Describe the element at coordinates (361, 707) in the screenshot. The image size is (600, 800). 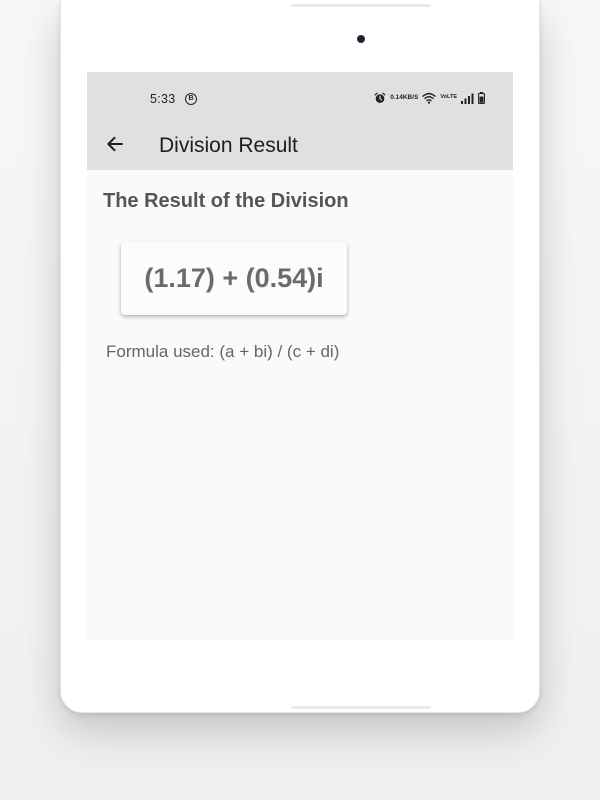
I see `device-bottom-edge` at that location.